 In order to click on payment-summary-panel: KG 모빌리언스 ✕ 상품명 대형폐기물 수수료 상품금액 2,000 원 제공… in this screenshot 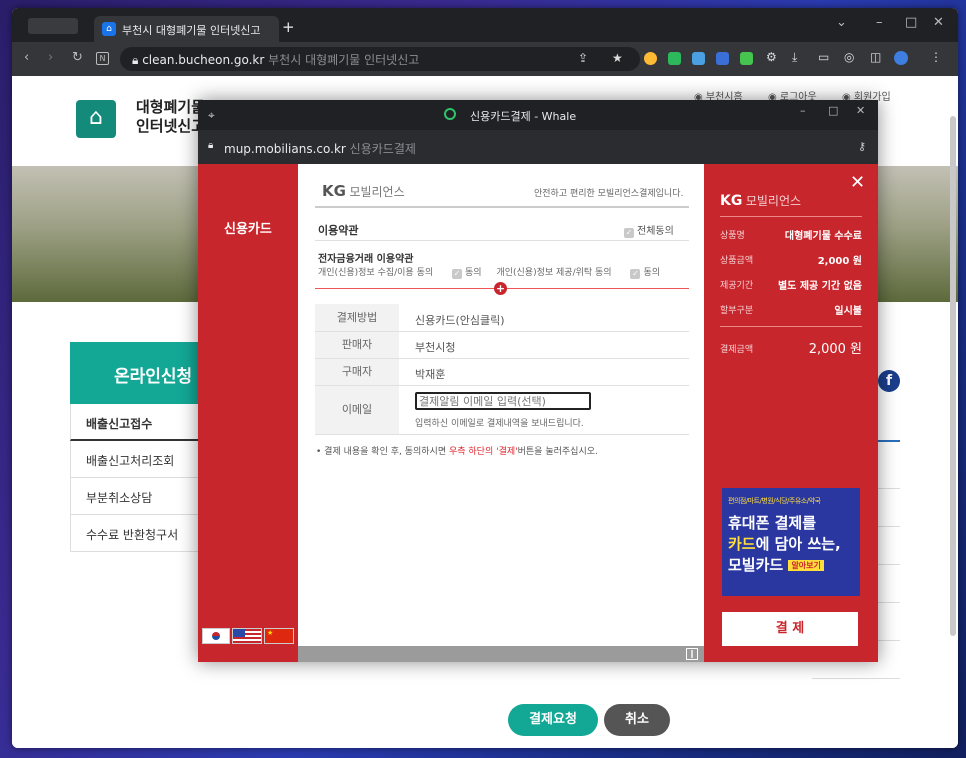, I will do `click(791, 413)`.